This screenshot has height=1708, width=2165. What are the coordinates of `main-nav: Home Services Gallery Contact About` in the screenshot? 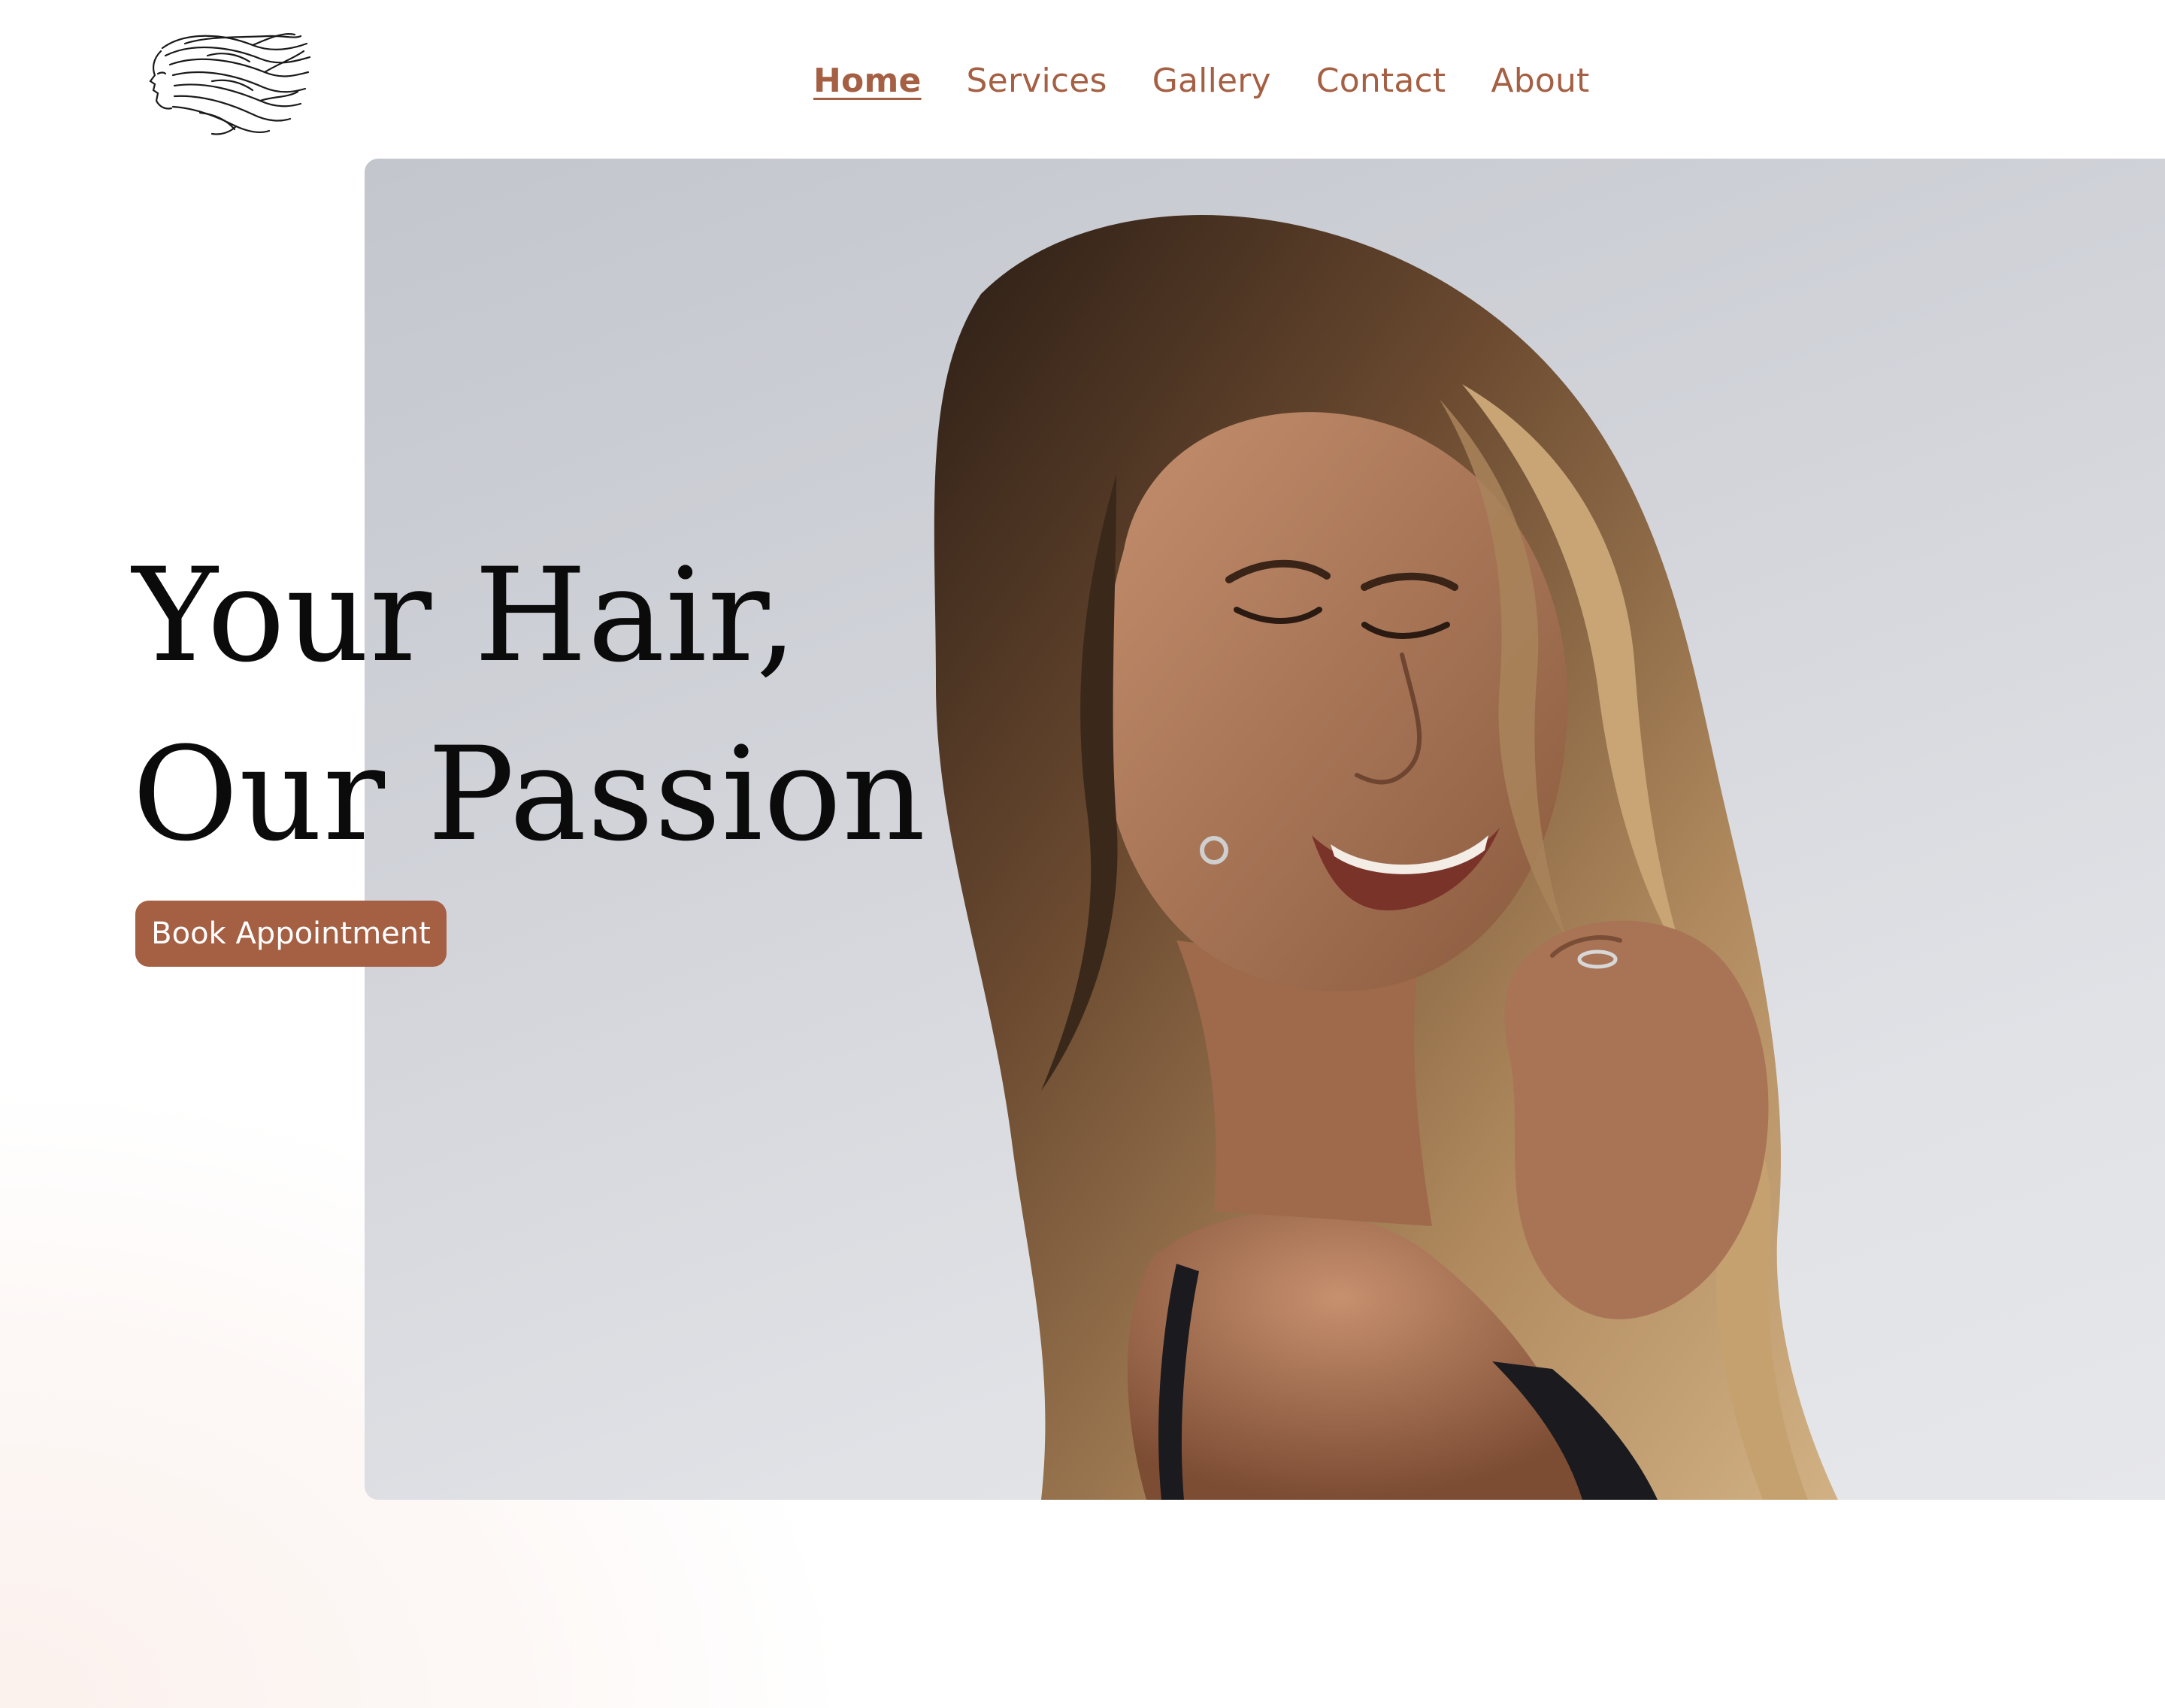 It's located at (1201, 80).